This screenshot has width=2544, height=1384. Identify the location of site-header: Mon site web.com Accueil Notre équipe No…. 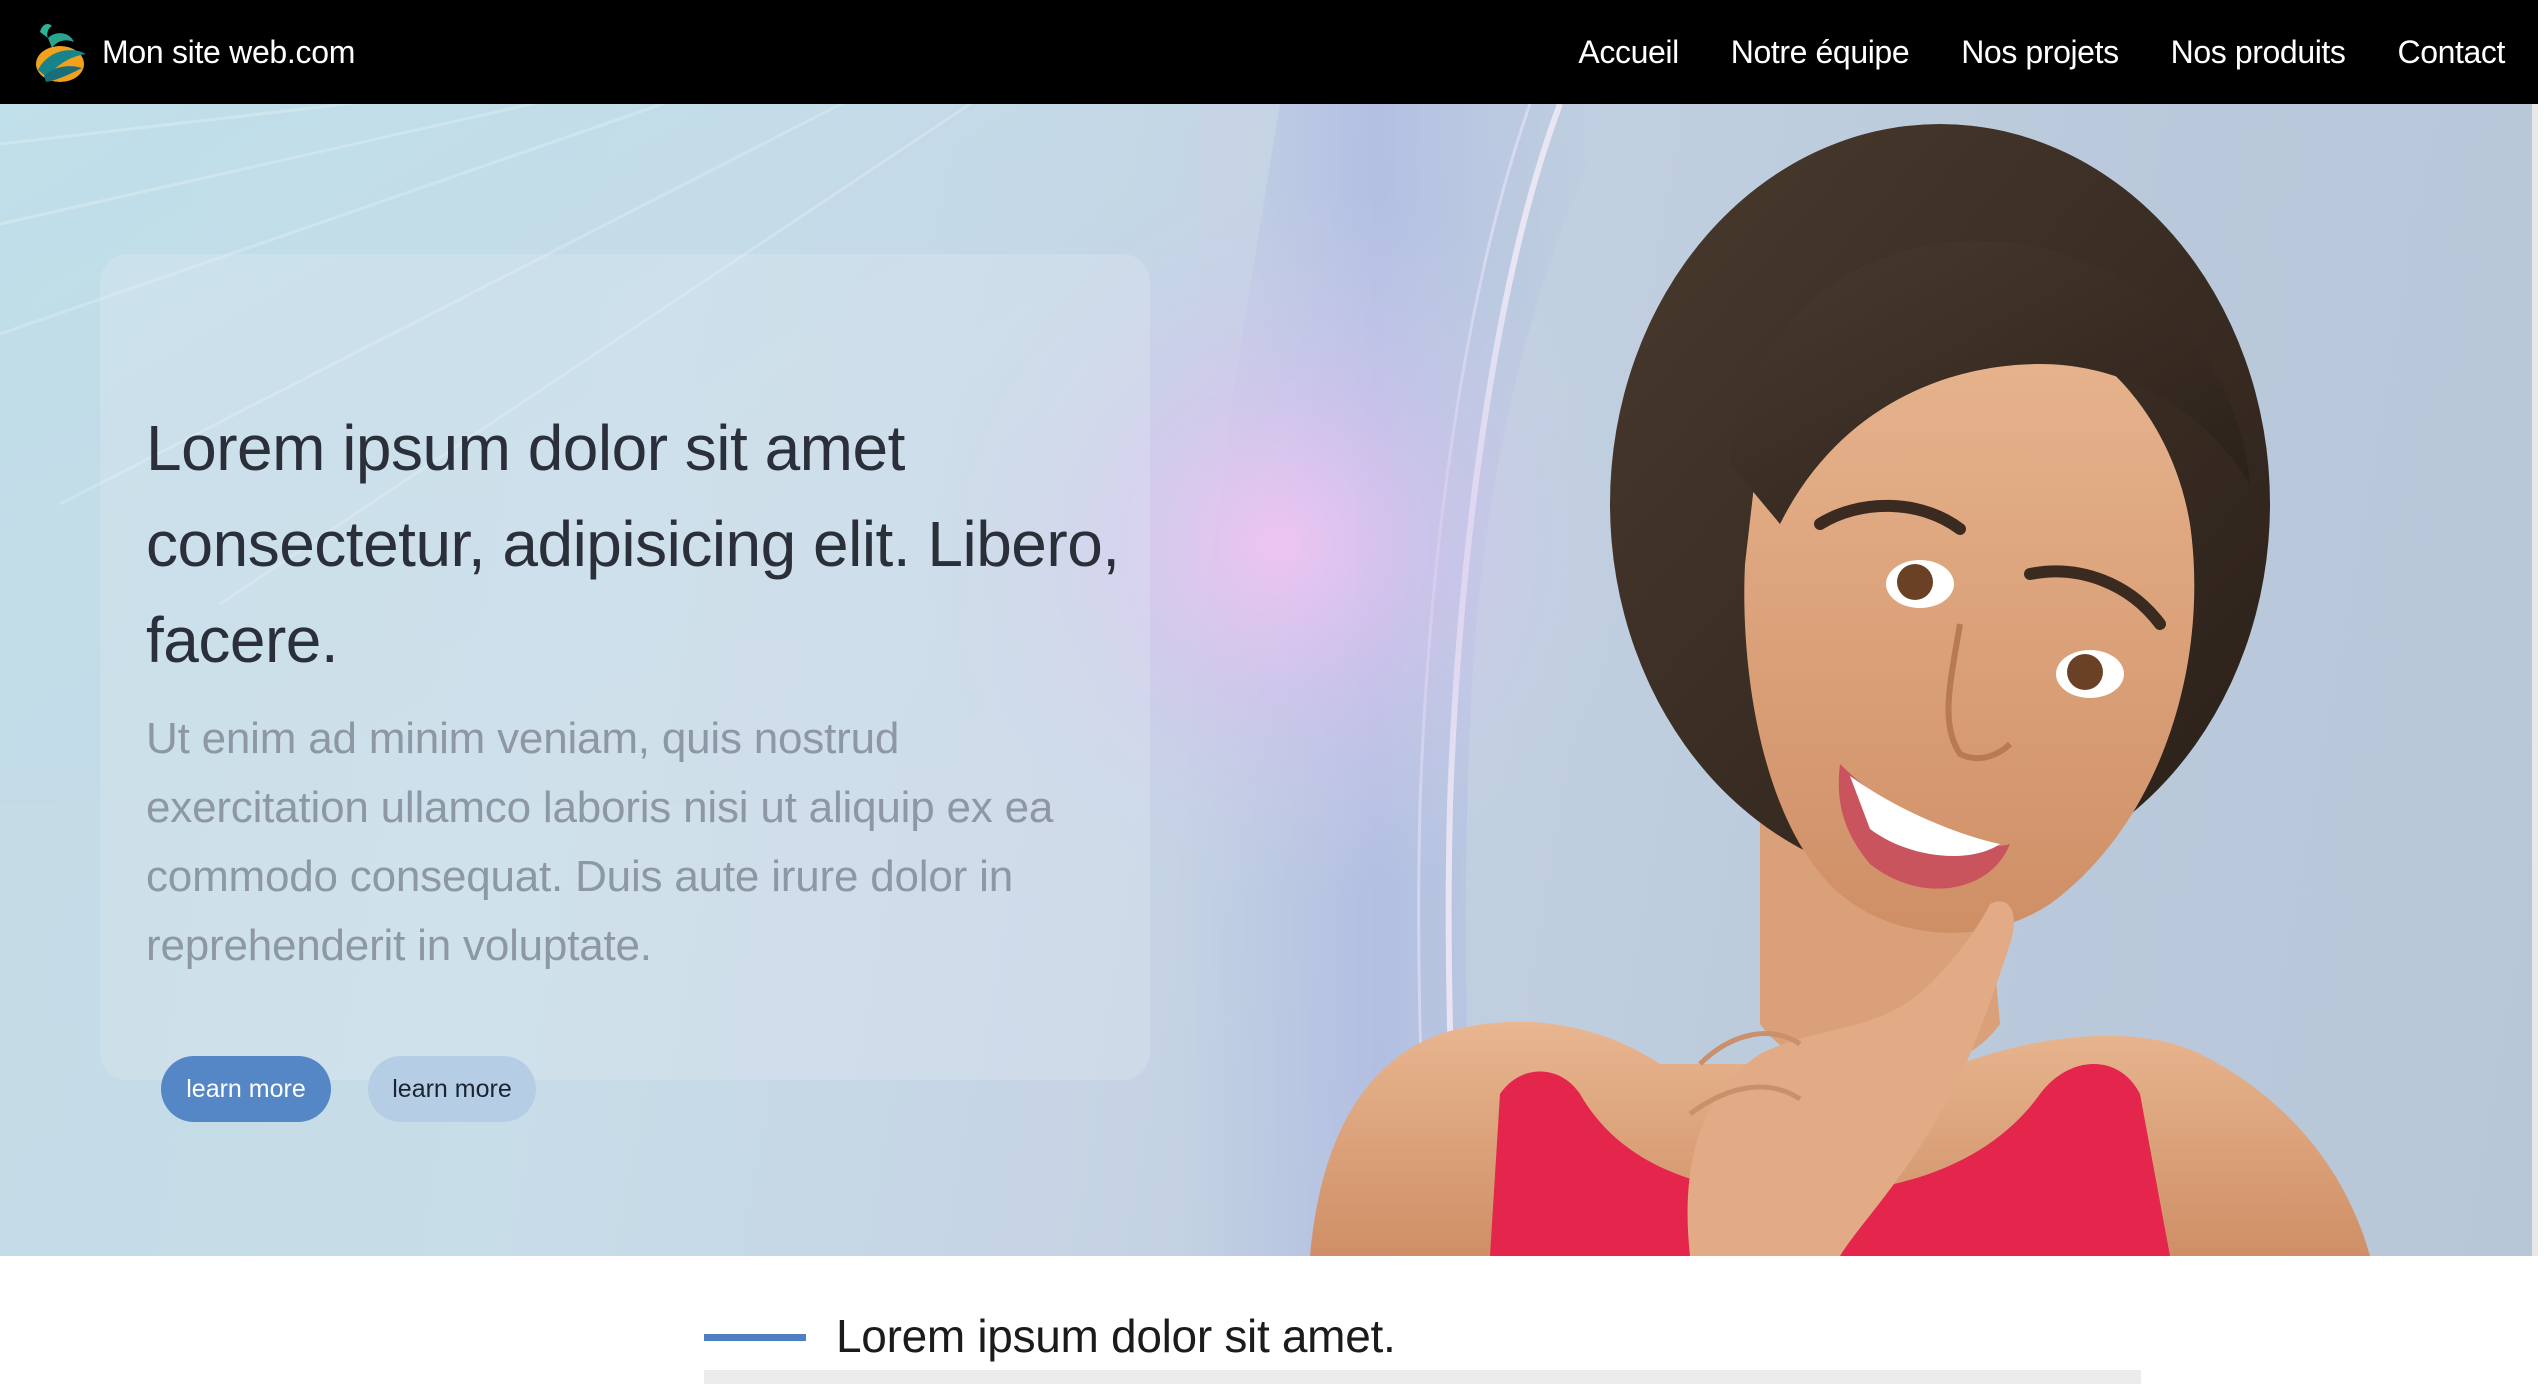
(1269, 52).